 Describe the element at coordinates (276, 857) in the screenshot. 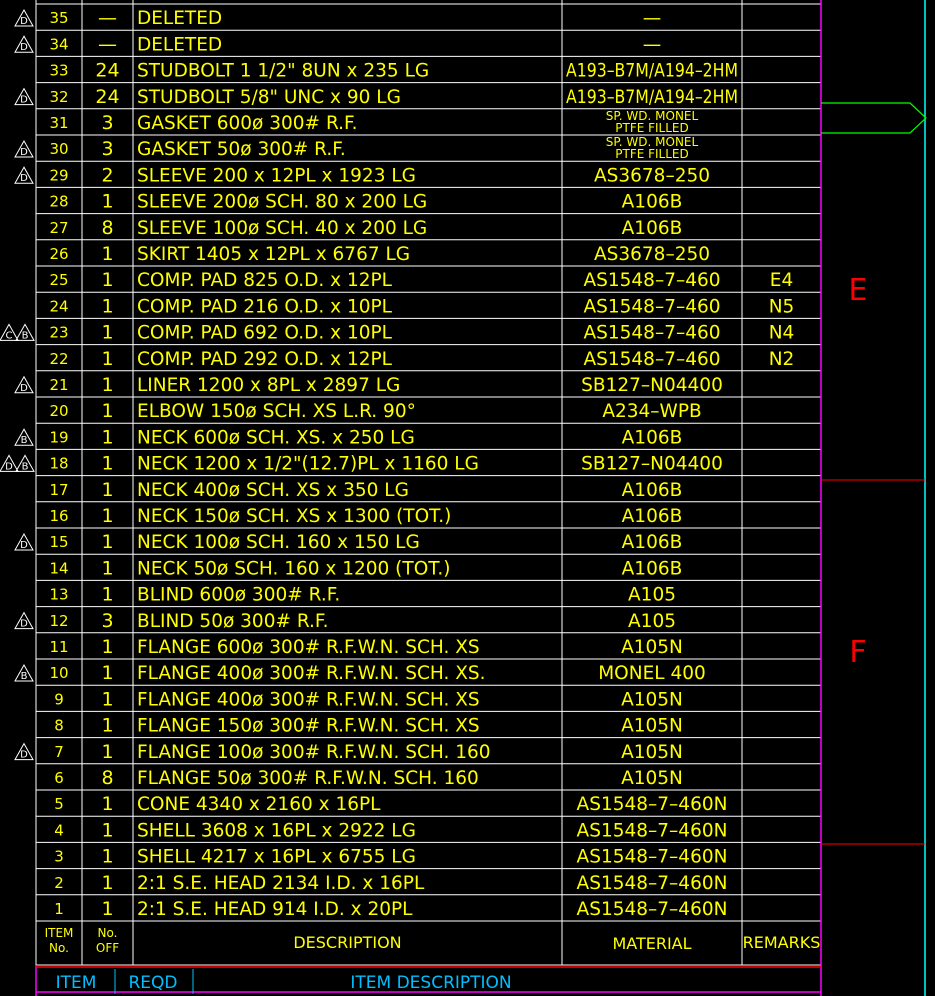

I see `item-description: SHELL 4217 x 16PL x 6755 LG` at that location.